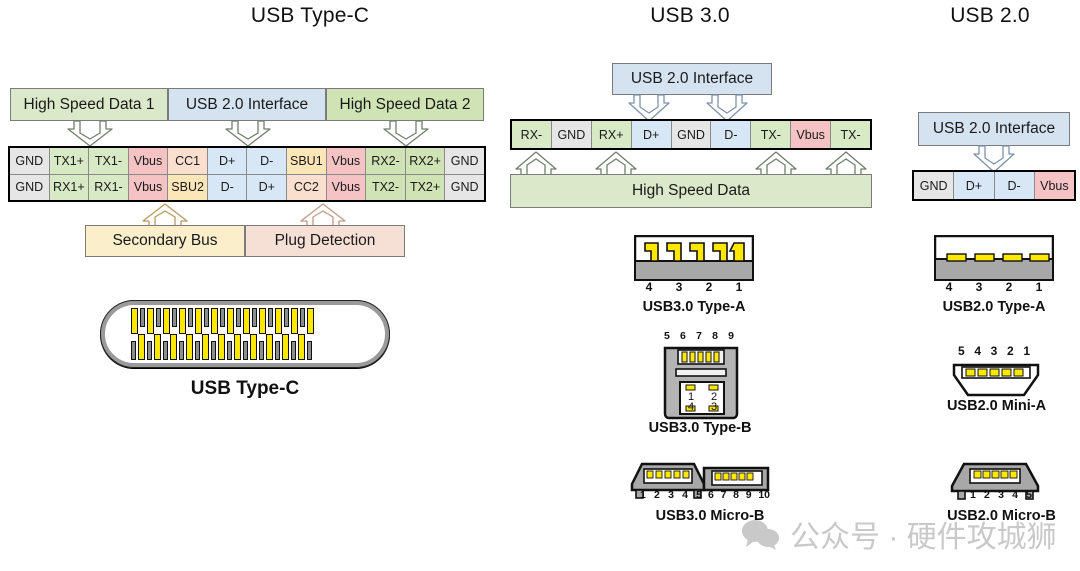 Image resolution: width=1080 pixels, height=571 pixels. What do you see at coordinates (996, 406) in the screenshot?
I see `usb20-mini-a-label: USB2.0 Mini-A` at bounding box center [996, 406].